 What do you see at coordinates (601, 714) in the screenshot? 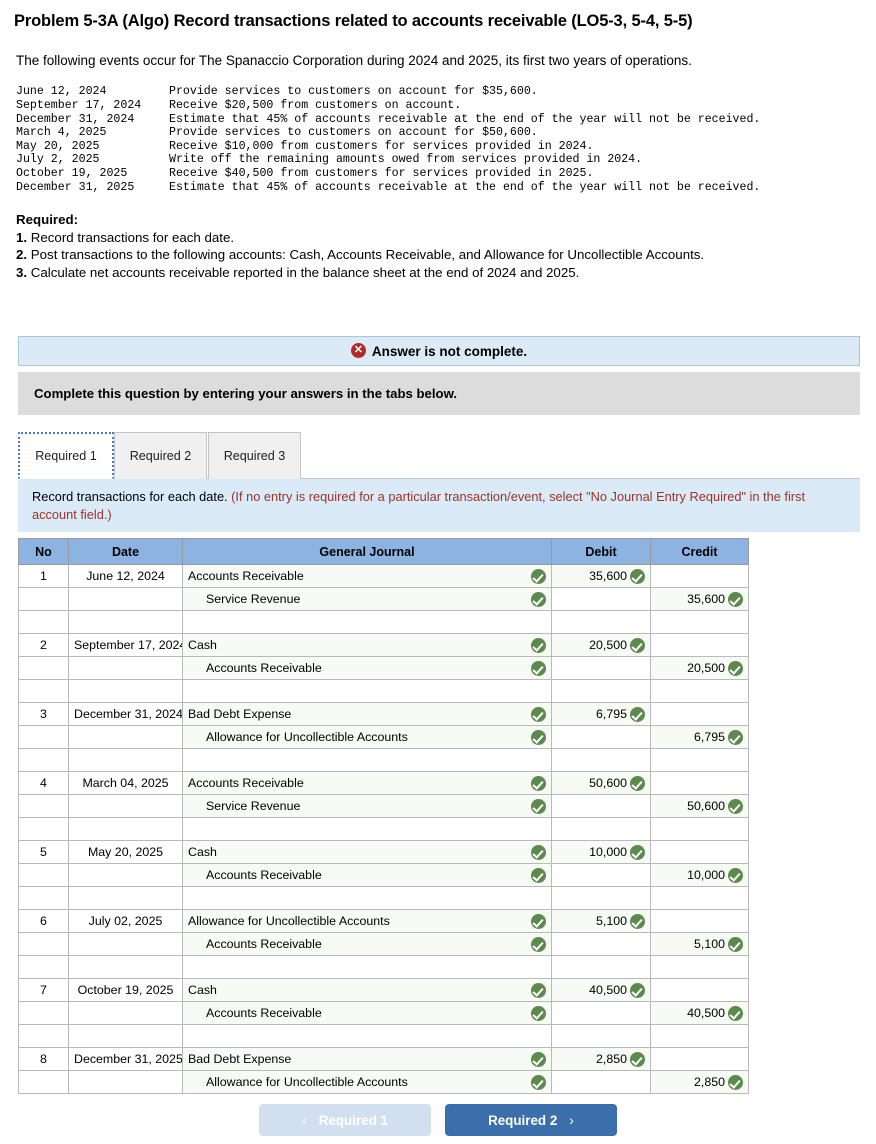
I see `cell-debit: 6,795` at bounding box center [601, 714].